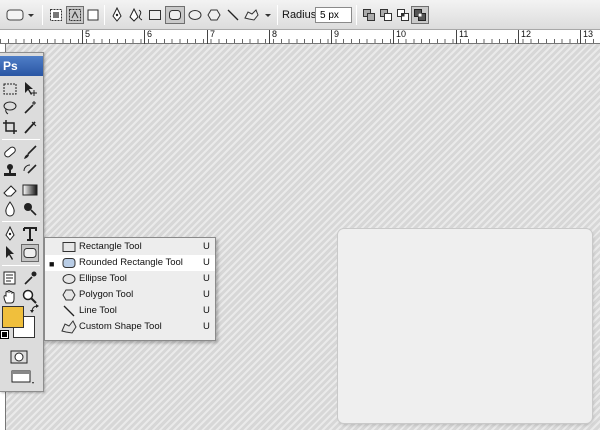 Image resolution: width=600 pixels, height=430 pixels. I want to click on rounded-rectangle-tool, so click(30, 253).